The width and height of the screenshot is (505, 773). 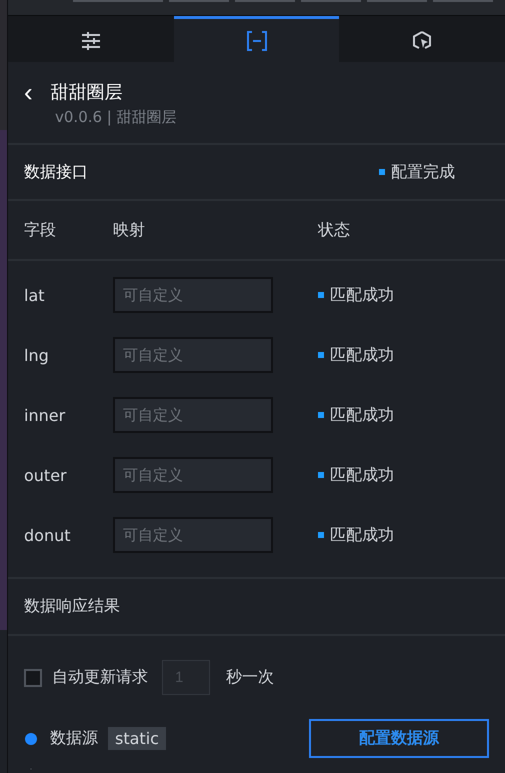 What do you see at coordinates (137, 738) in the screenshot?
I see `source-tag: static` at bounding box center [137, 738].